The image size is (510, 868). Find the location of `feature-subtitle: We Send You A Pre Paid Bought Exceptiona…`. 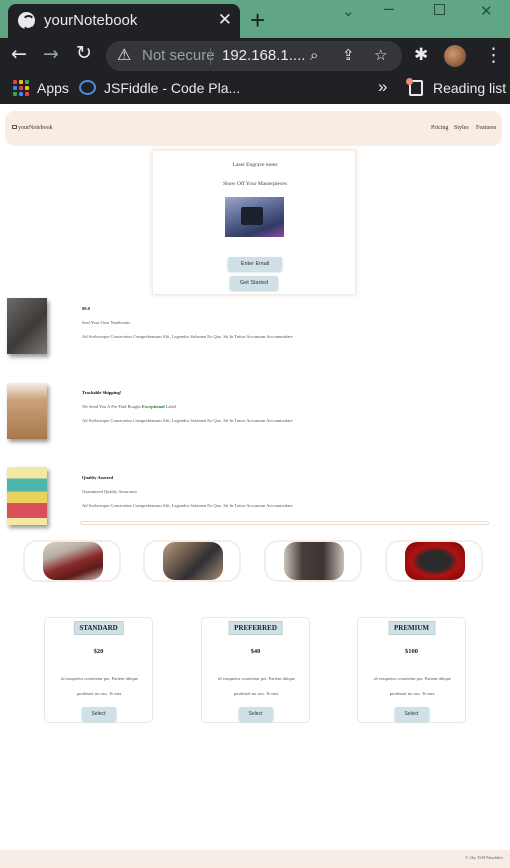

feature-subtitle: We Send You A Pre Paid Bought Exceptiona… is located at coordinates (129, 406).